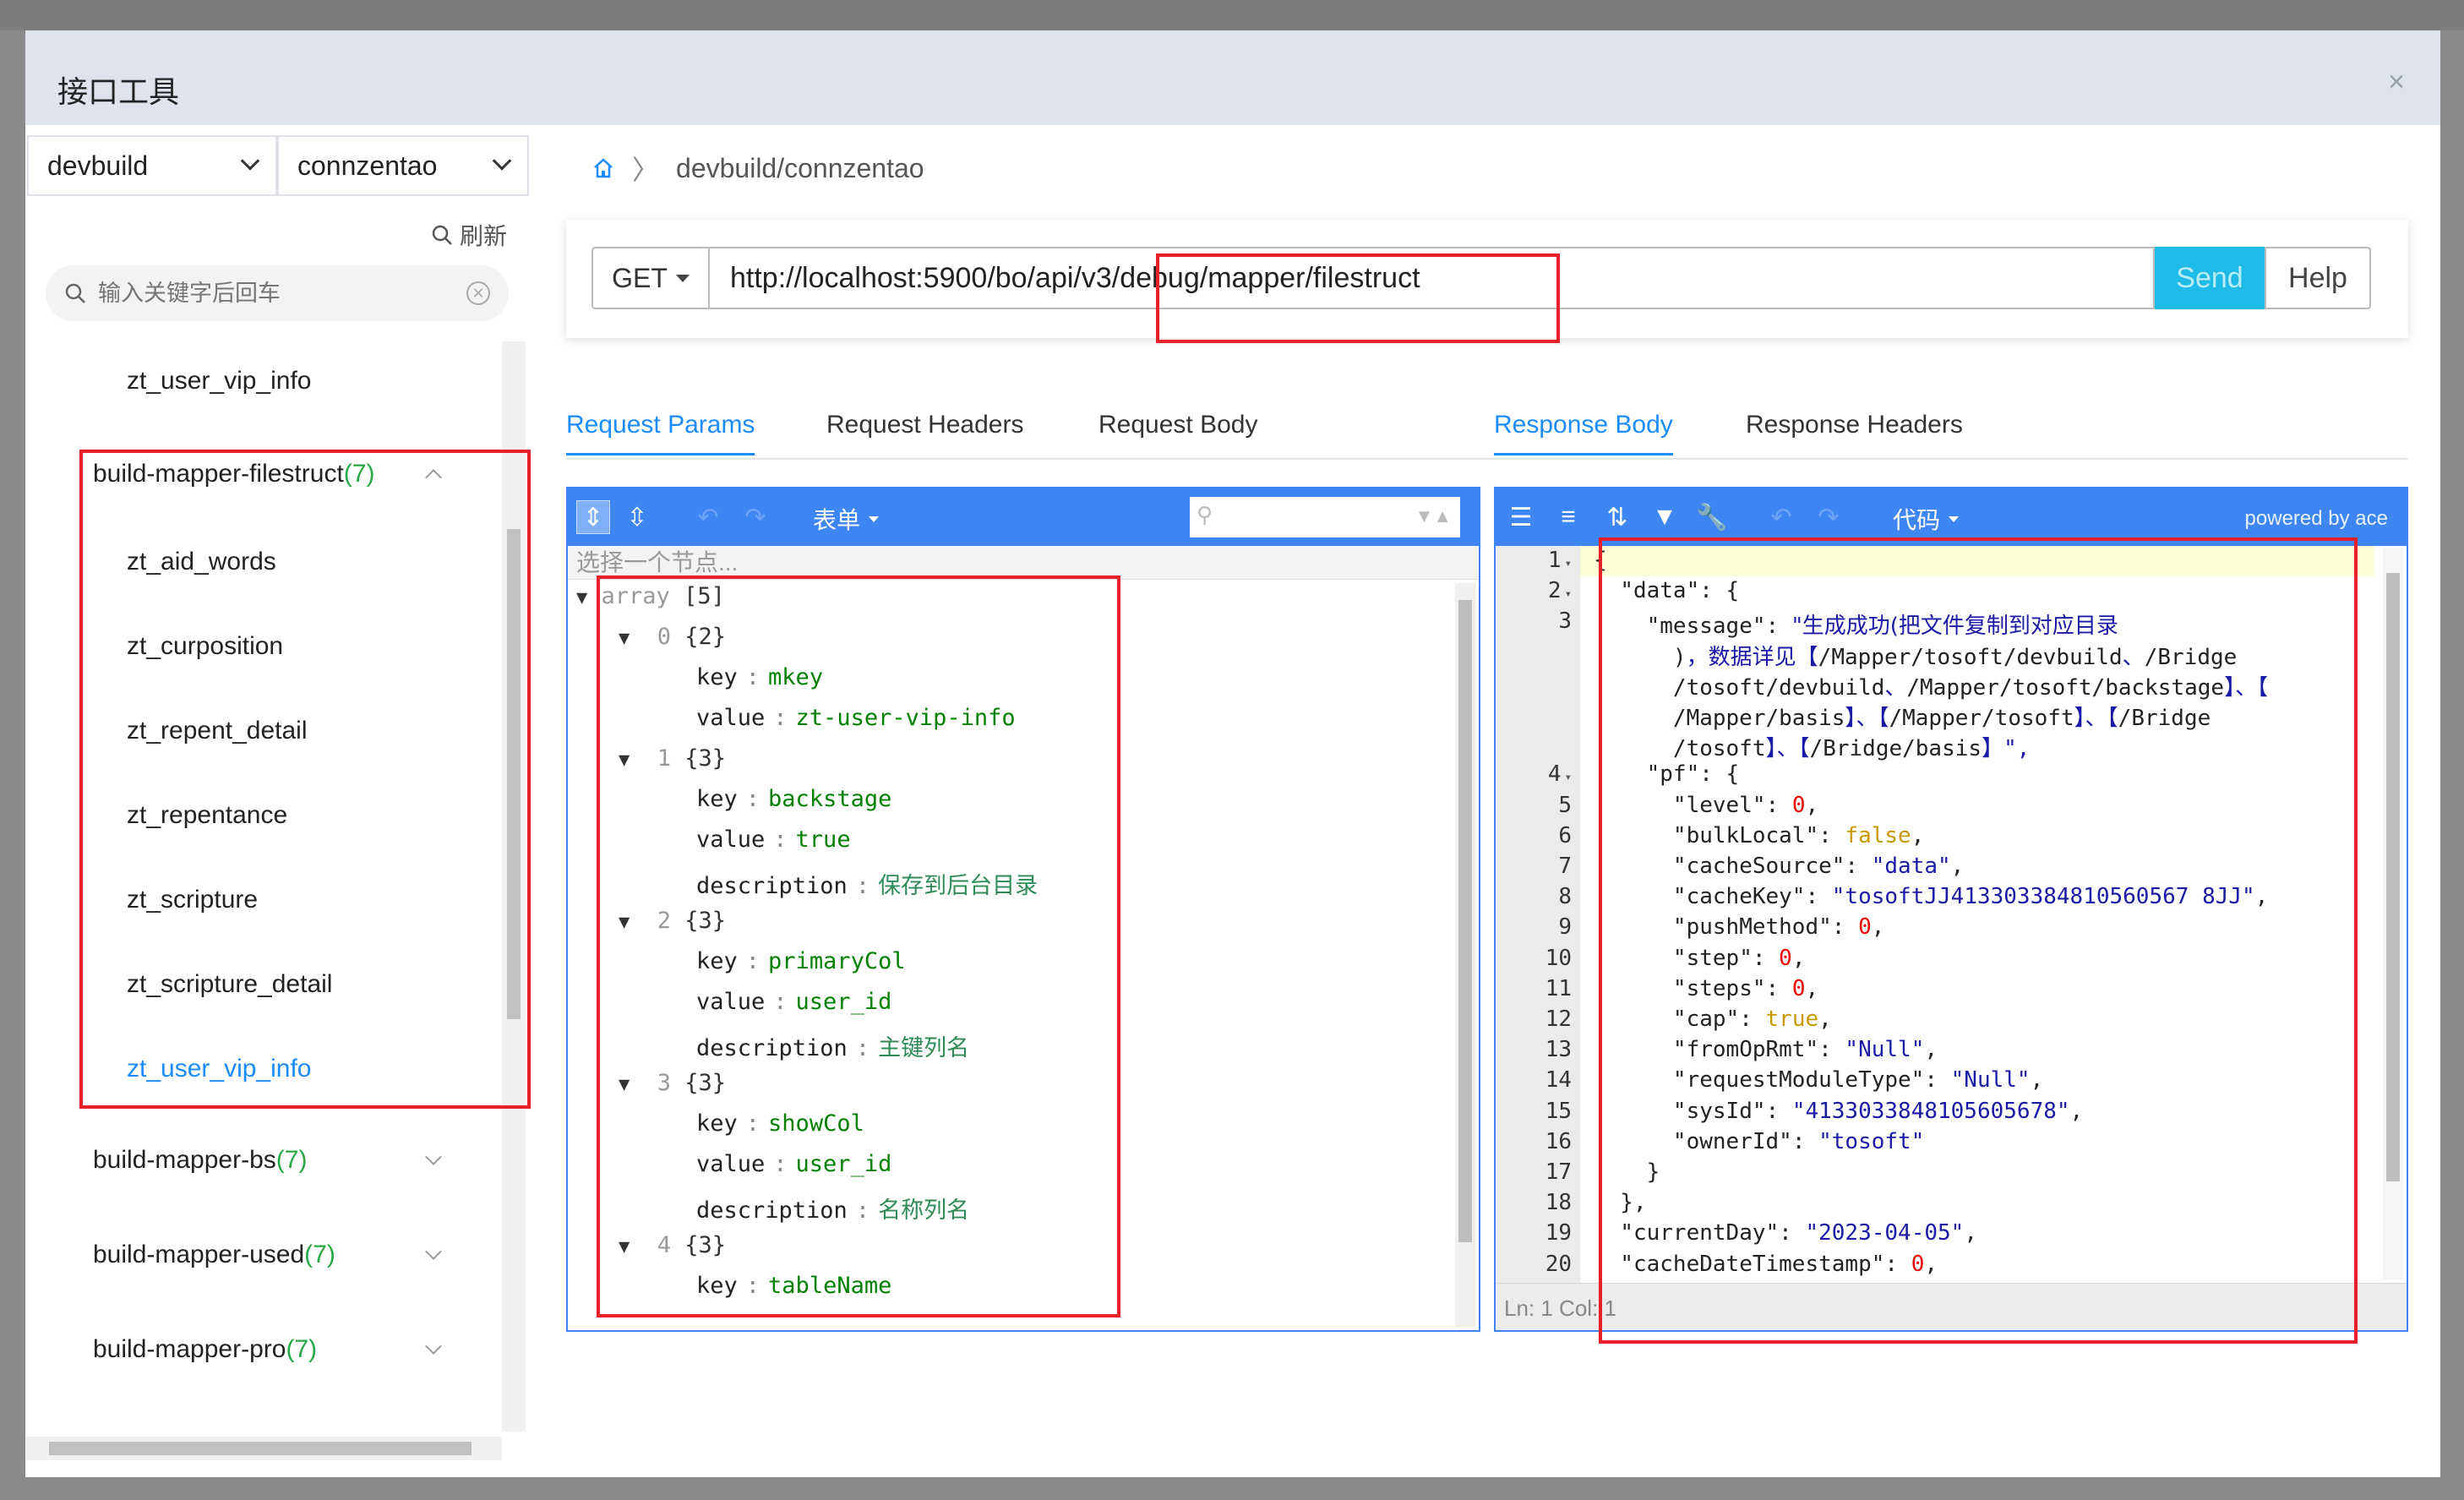  I want to click on tab-response-body: Response Body, so click(1583, 433).